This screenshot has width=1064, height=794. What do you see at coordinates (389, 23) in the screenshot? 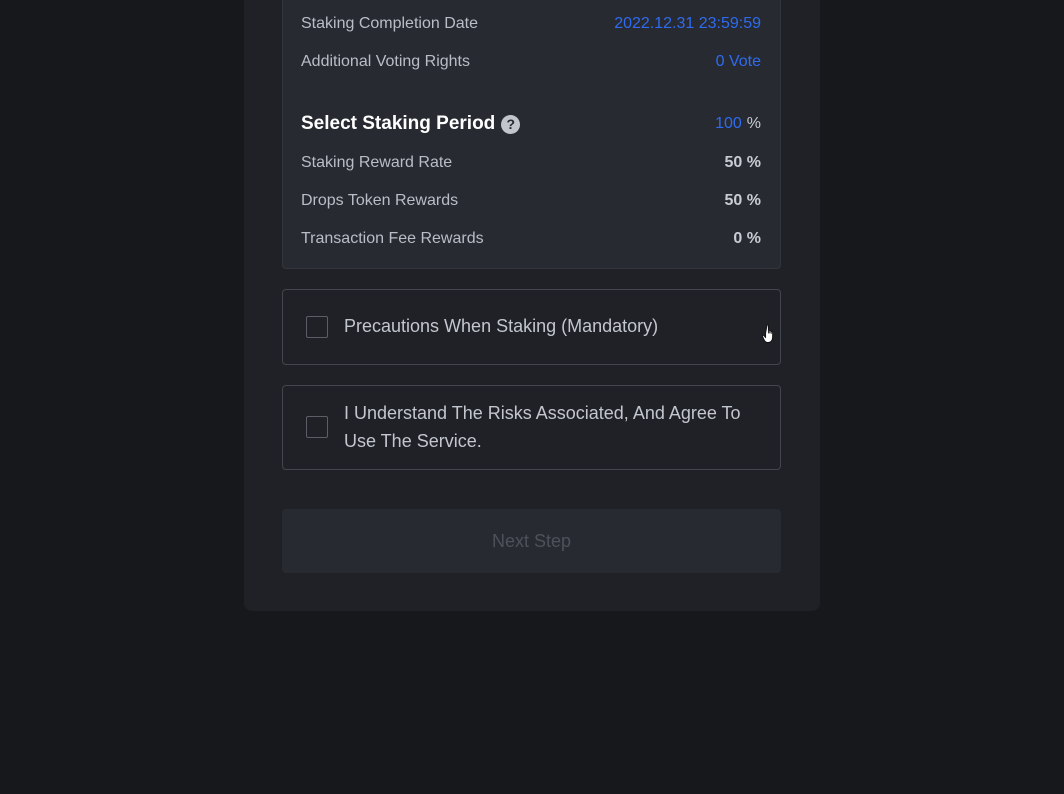
I see `completion-date-label: Staking Completion Date` at bounding box center [389, 23].